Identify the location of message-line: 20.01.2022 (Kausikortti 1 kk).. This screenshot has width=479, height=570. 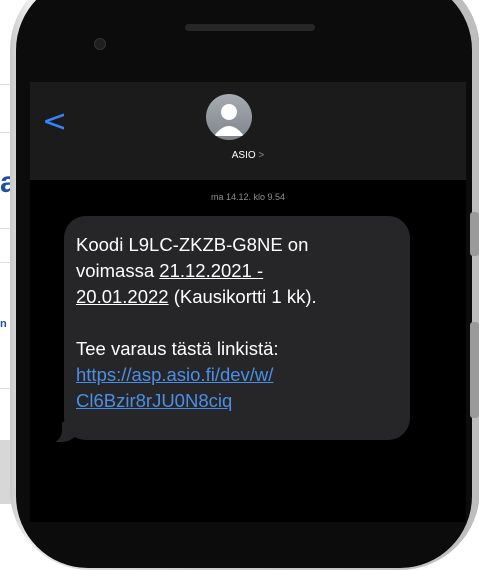
(238, 297).